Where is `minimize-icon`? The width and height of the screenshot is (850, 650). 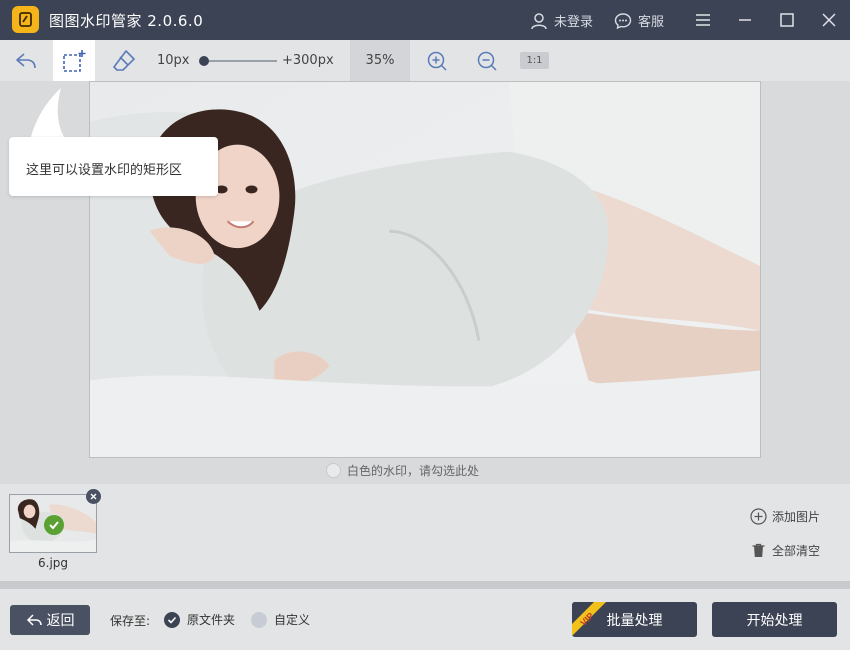
minimize-icon is located at coordinates (745, 20).